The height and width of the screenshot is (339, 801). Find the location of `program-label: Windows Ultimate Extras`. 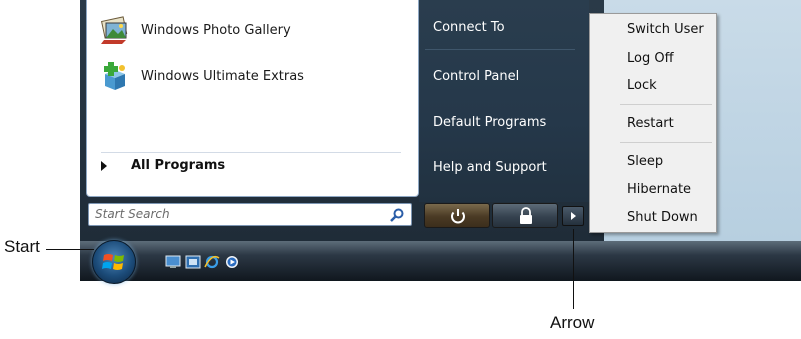

program-label: Windows Ultimate Extras is located at coordinates (222, 76).